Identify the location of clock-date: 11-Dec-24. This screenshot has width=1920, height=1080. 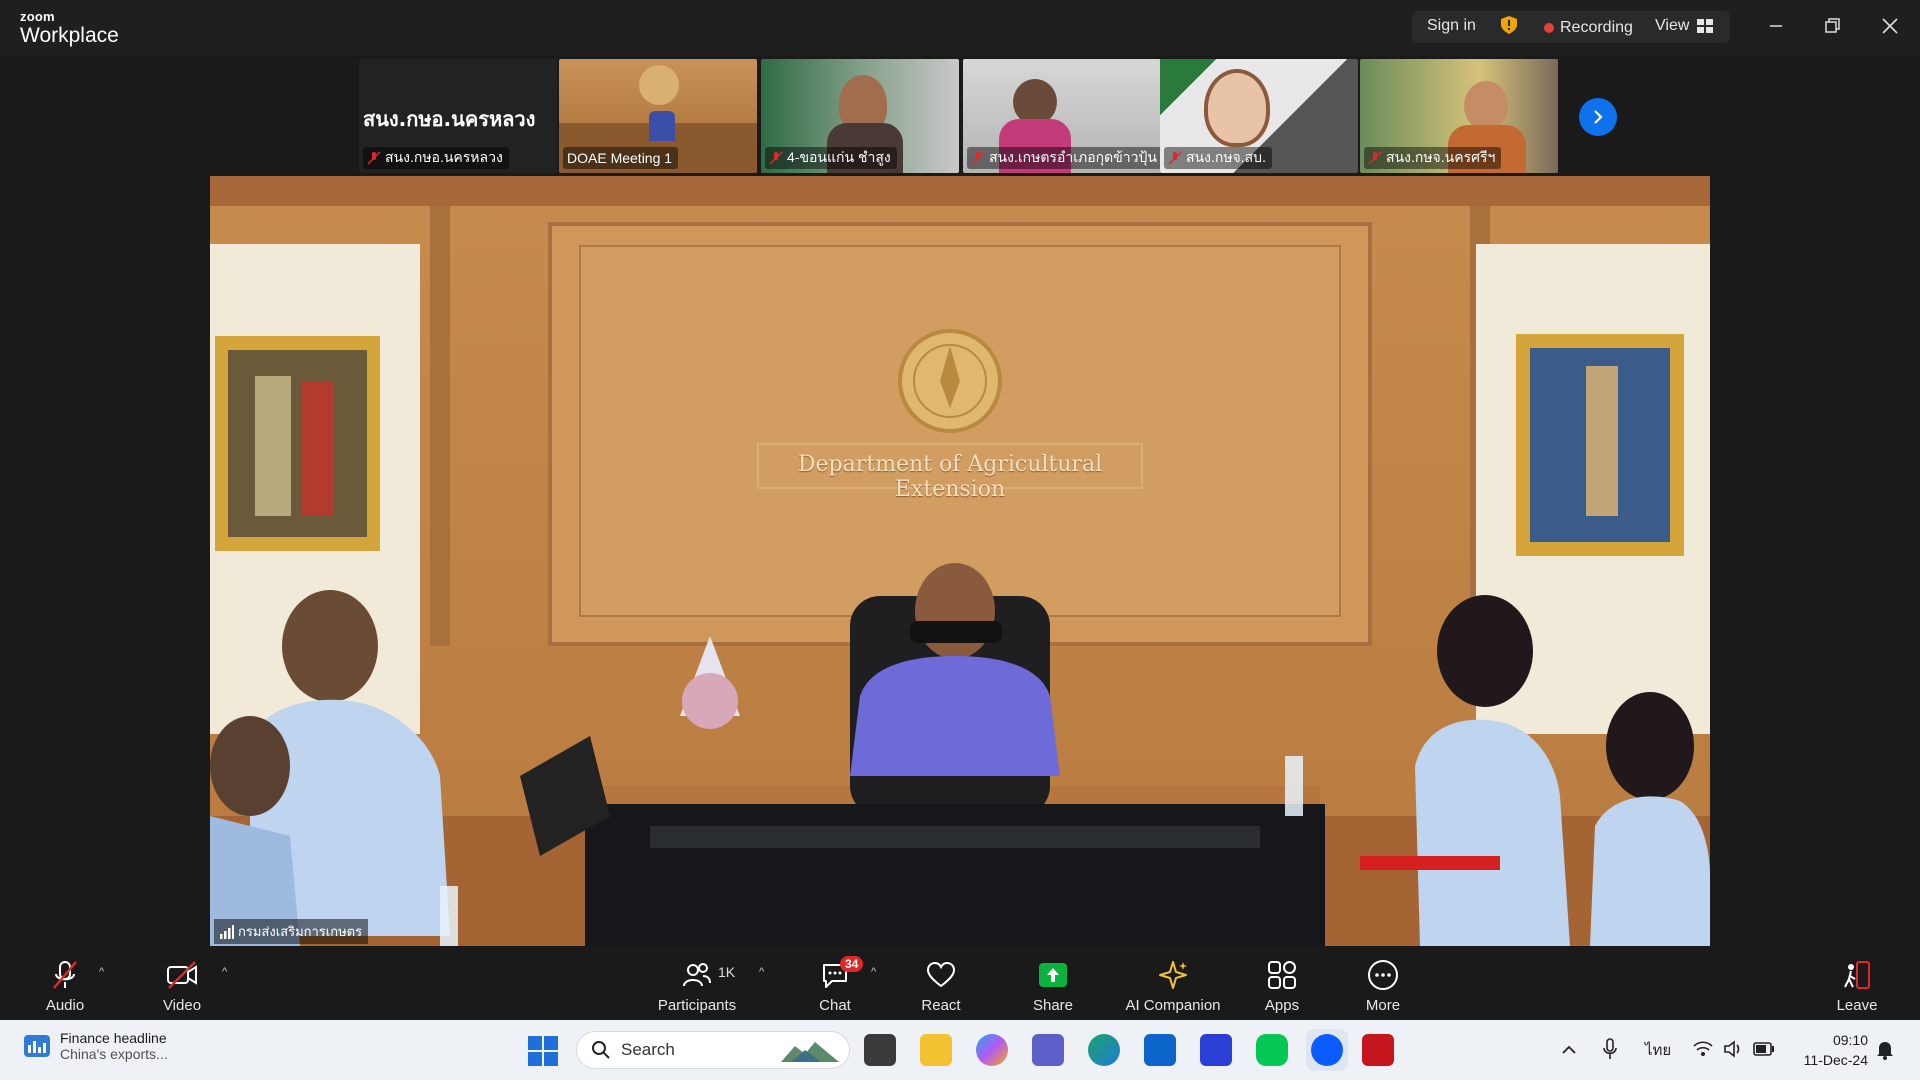
(1835, 1060).